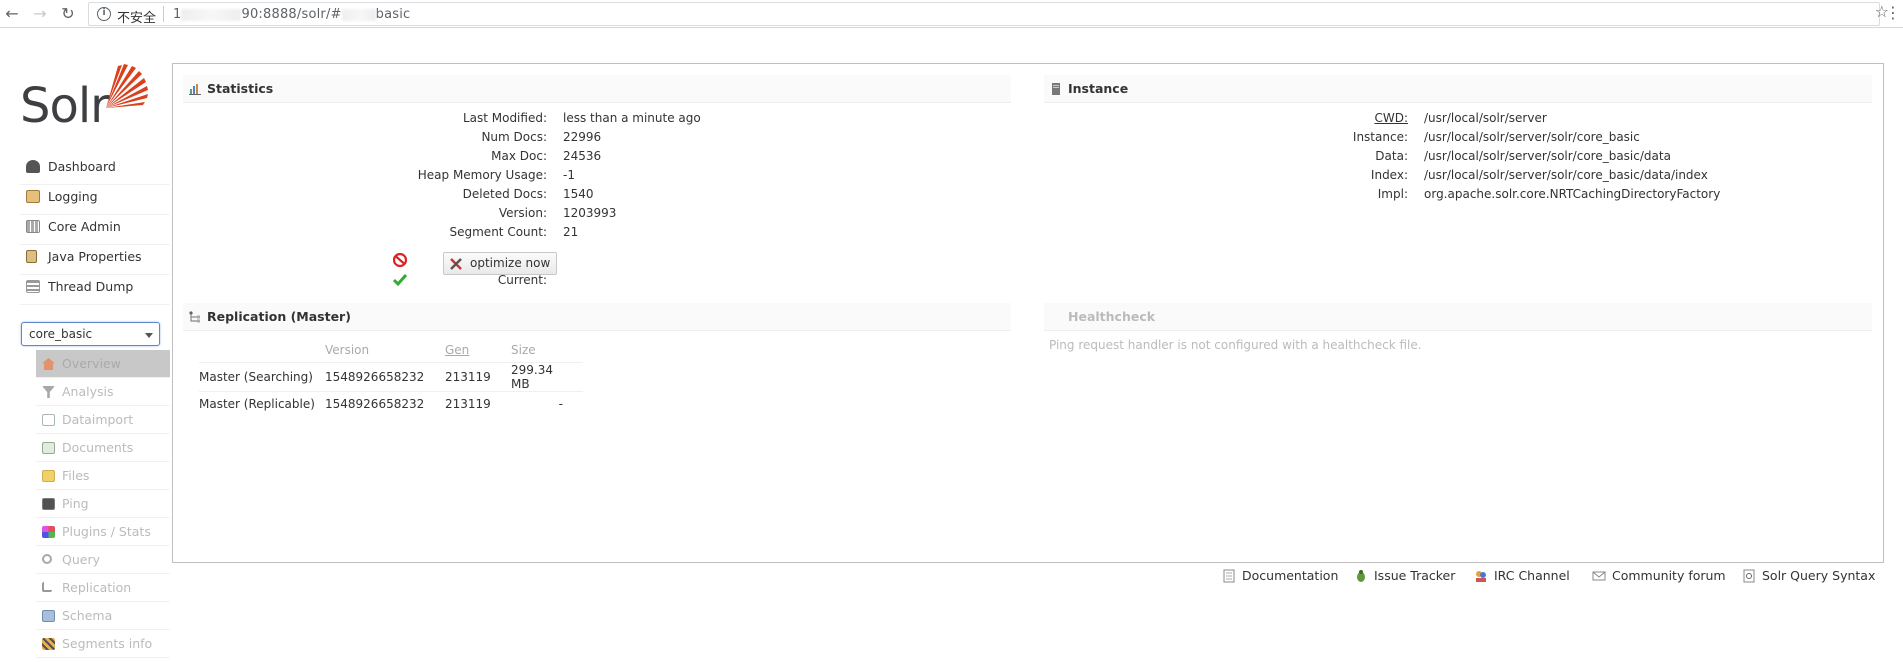  Describe the element at coordinates (984, 14) in the screenshot. I see `address-bar: i 不安全 1 90:8888/solr/# basic` at that location.